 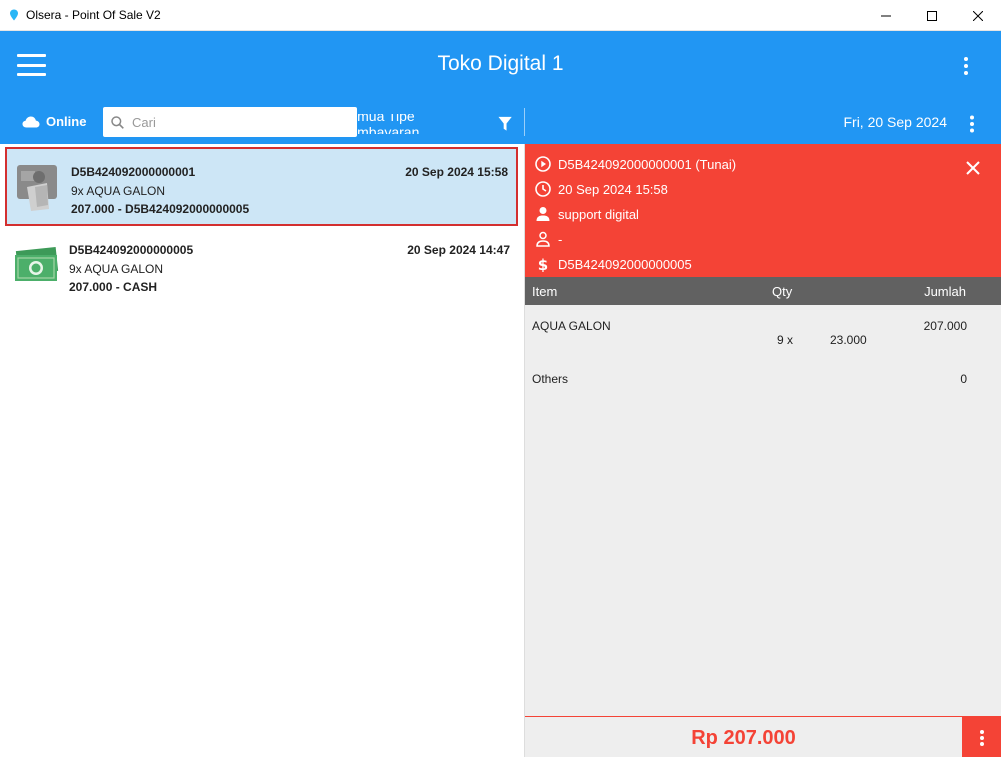 What do you see at coordinates (763, 291) in the screenshot?
I see `items-table-header: Item Qty Jumlah` at bounding box center [763, 291].